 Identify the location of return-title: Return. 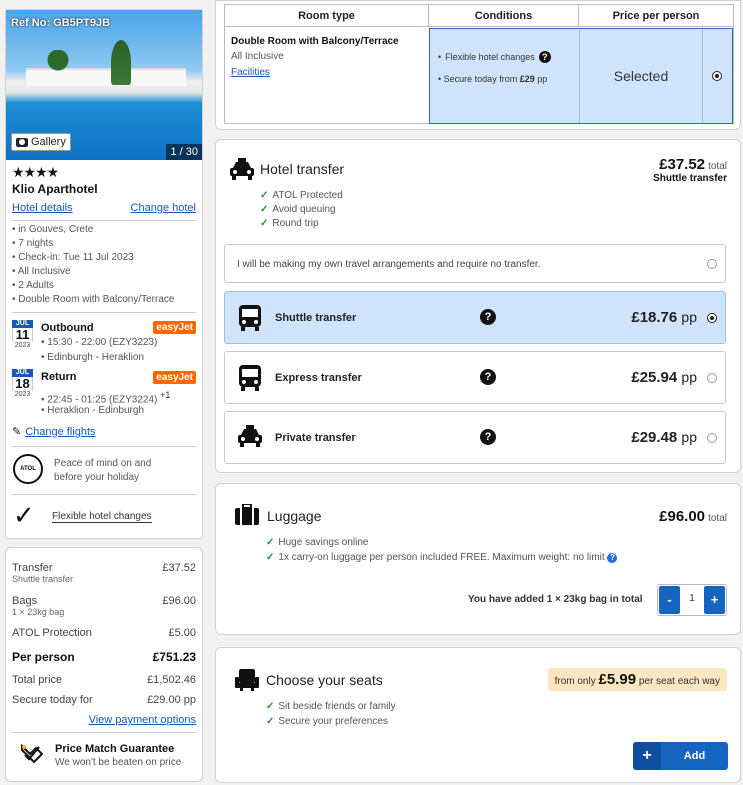
(59, 377).